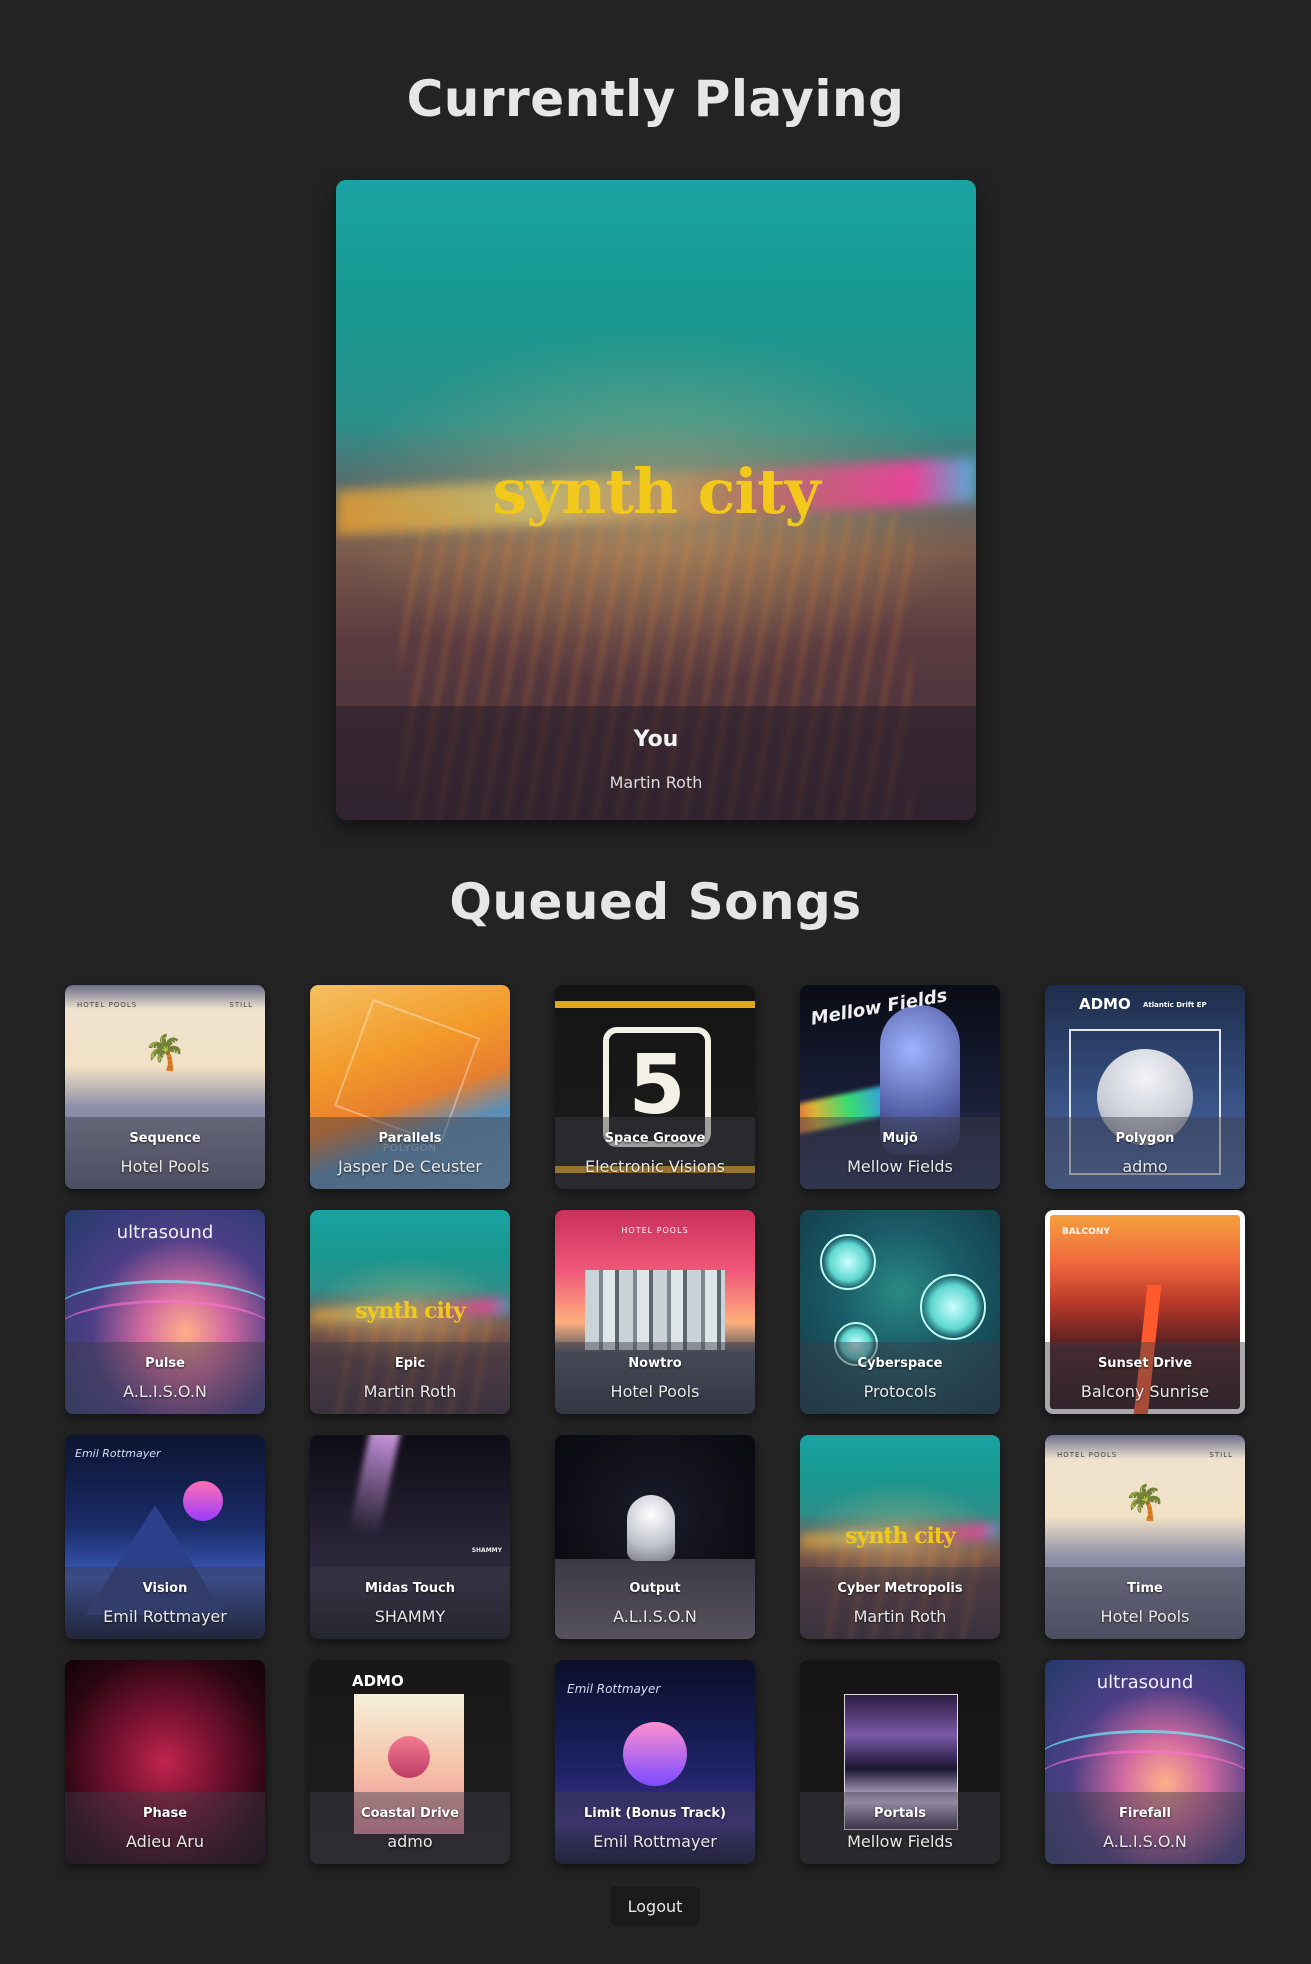  What do you see at coordinates (1145, 1588) in the screenshot?
I see `song-title: Time` at bounding box center [1145, 1588].